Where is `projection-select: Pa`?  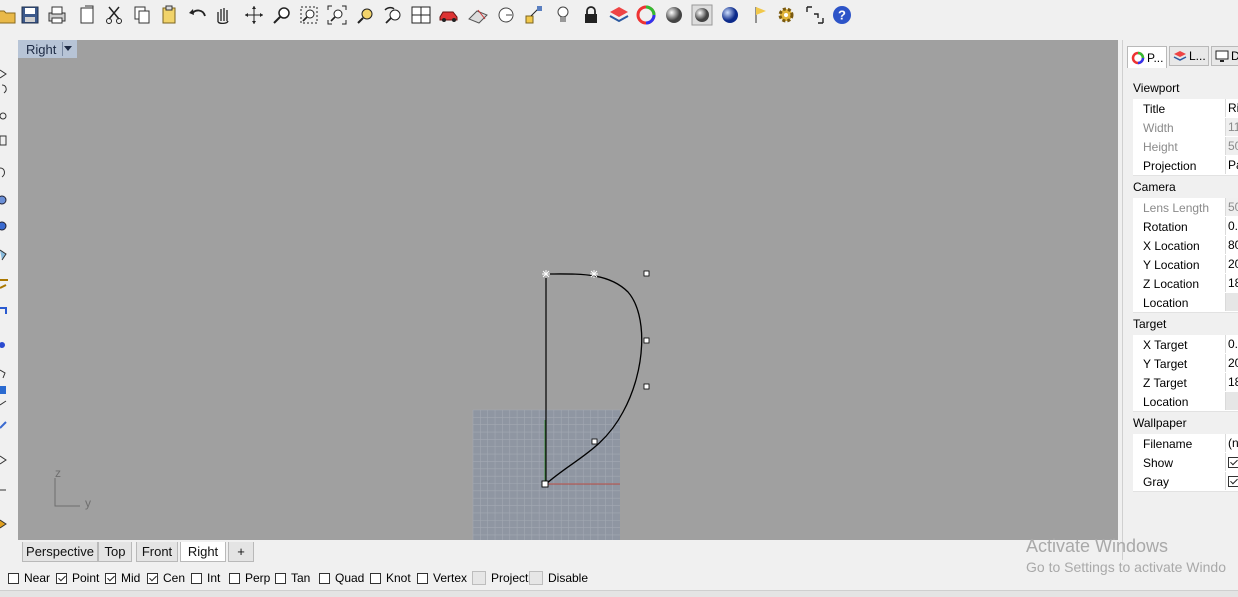
projection-select: Pa is located at coordinates (1231, 165).